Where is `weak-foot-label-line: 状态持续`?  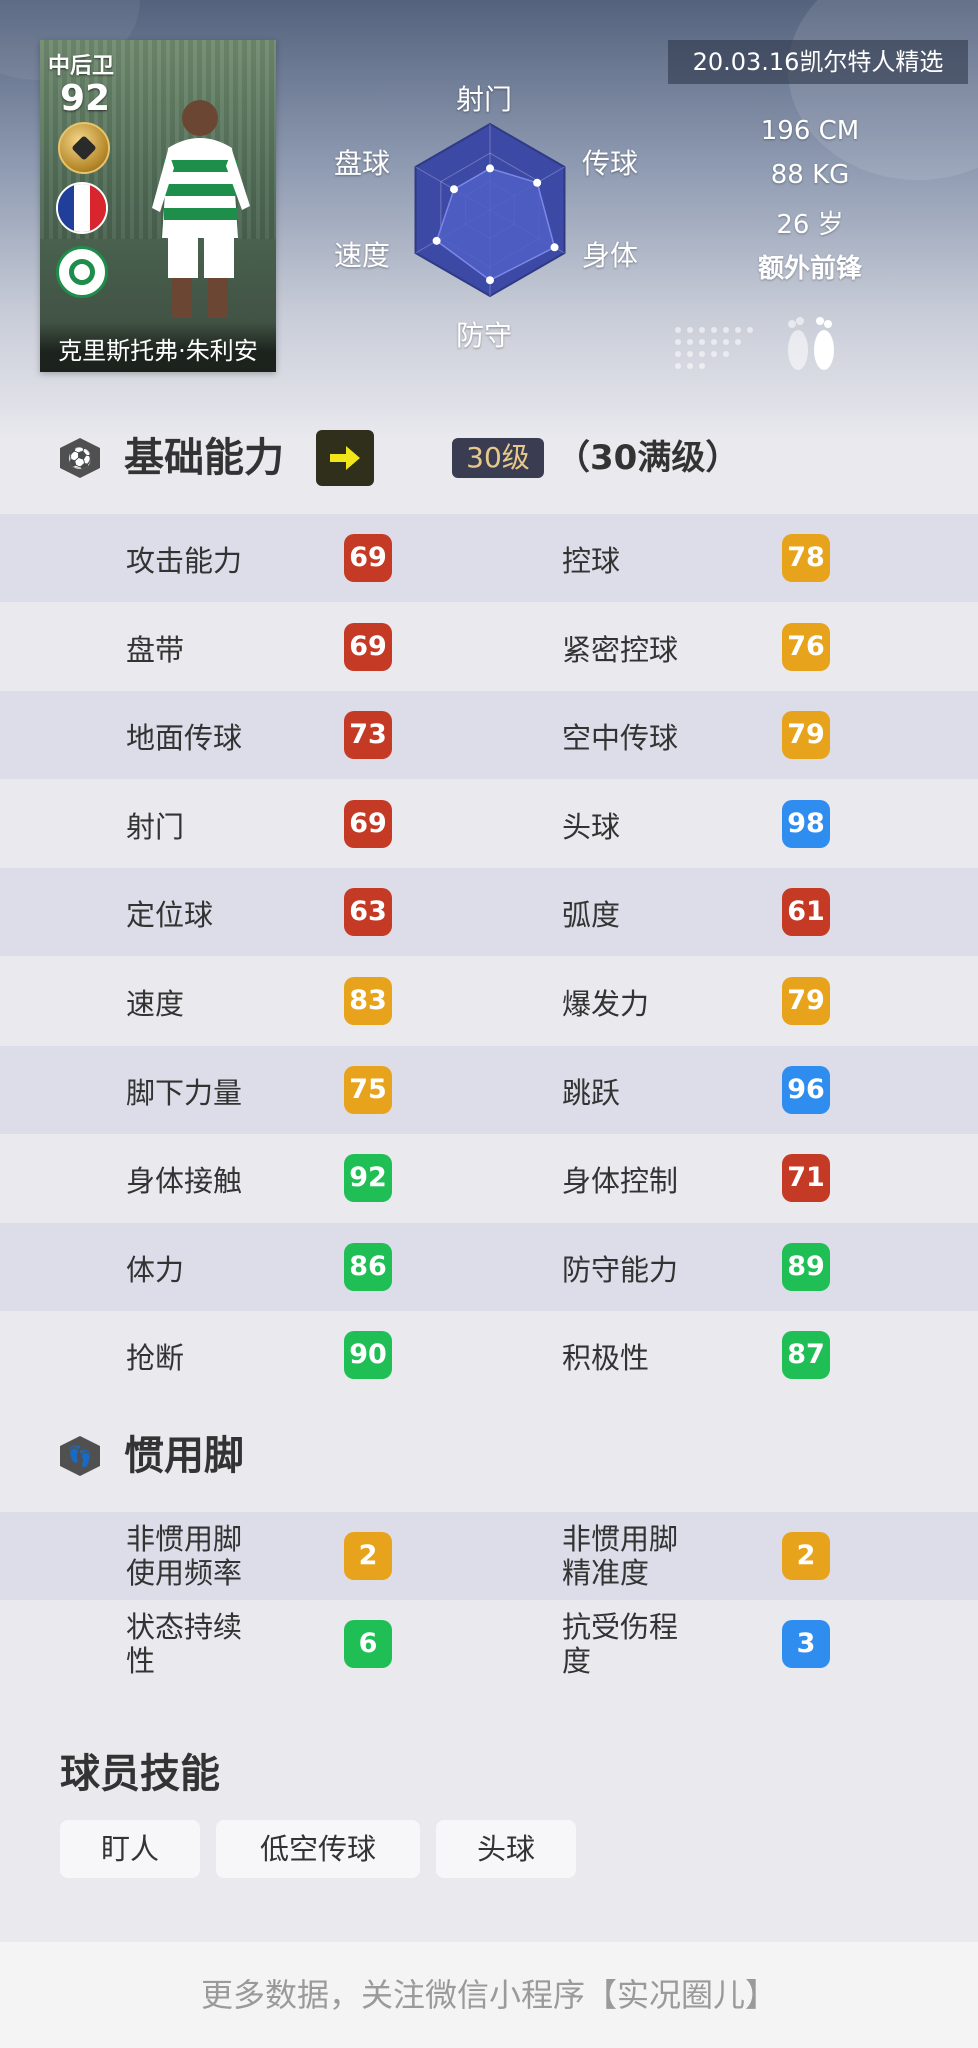
weak-foot-label-line: 状态持续 is located at coordinates (184, 1627).